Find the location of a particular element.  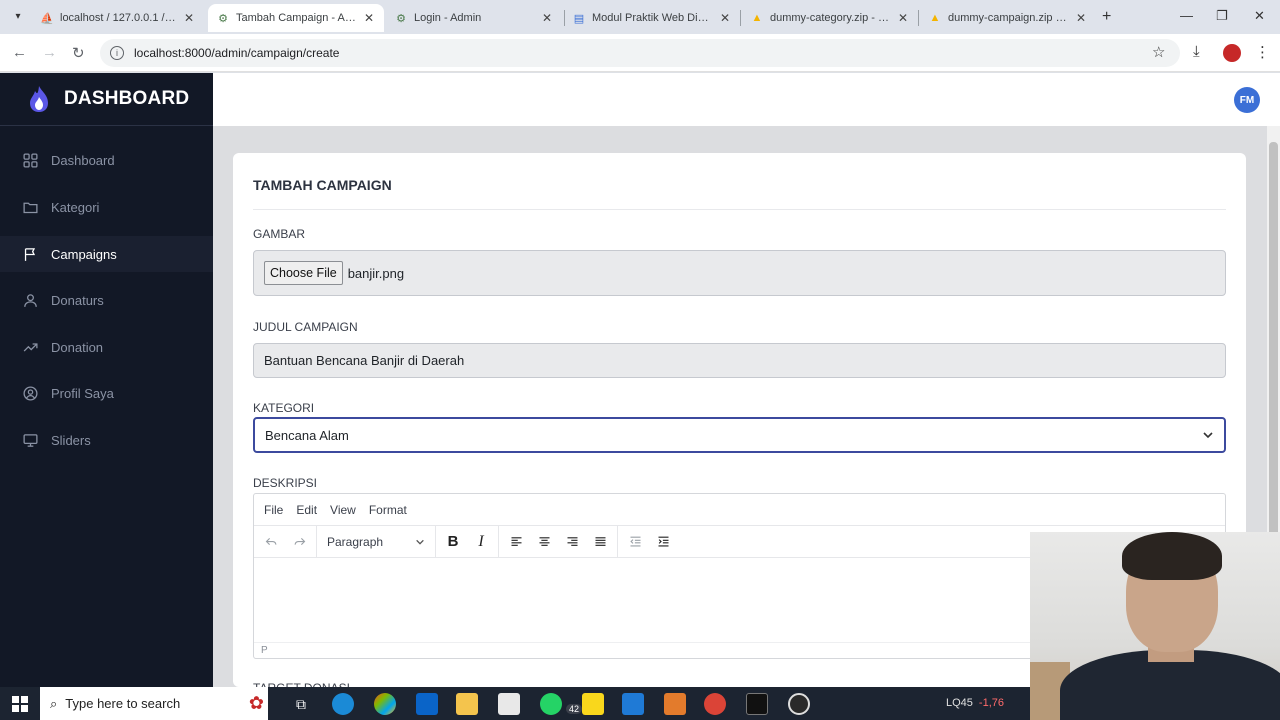

new-tab-icon: + is located at coordinates (1106, 17).